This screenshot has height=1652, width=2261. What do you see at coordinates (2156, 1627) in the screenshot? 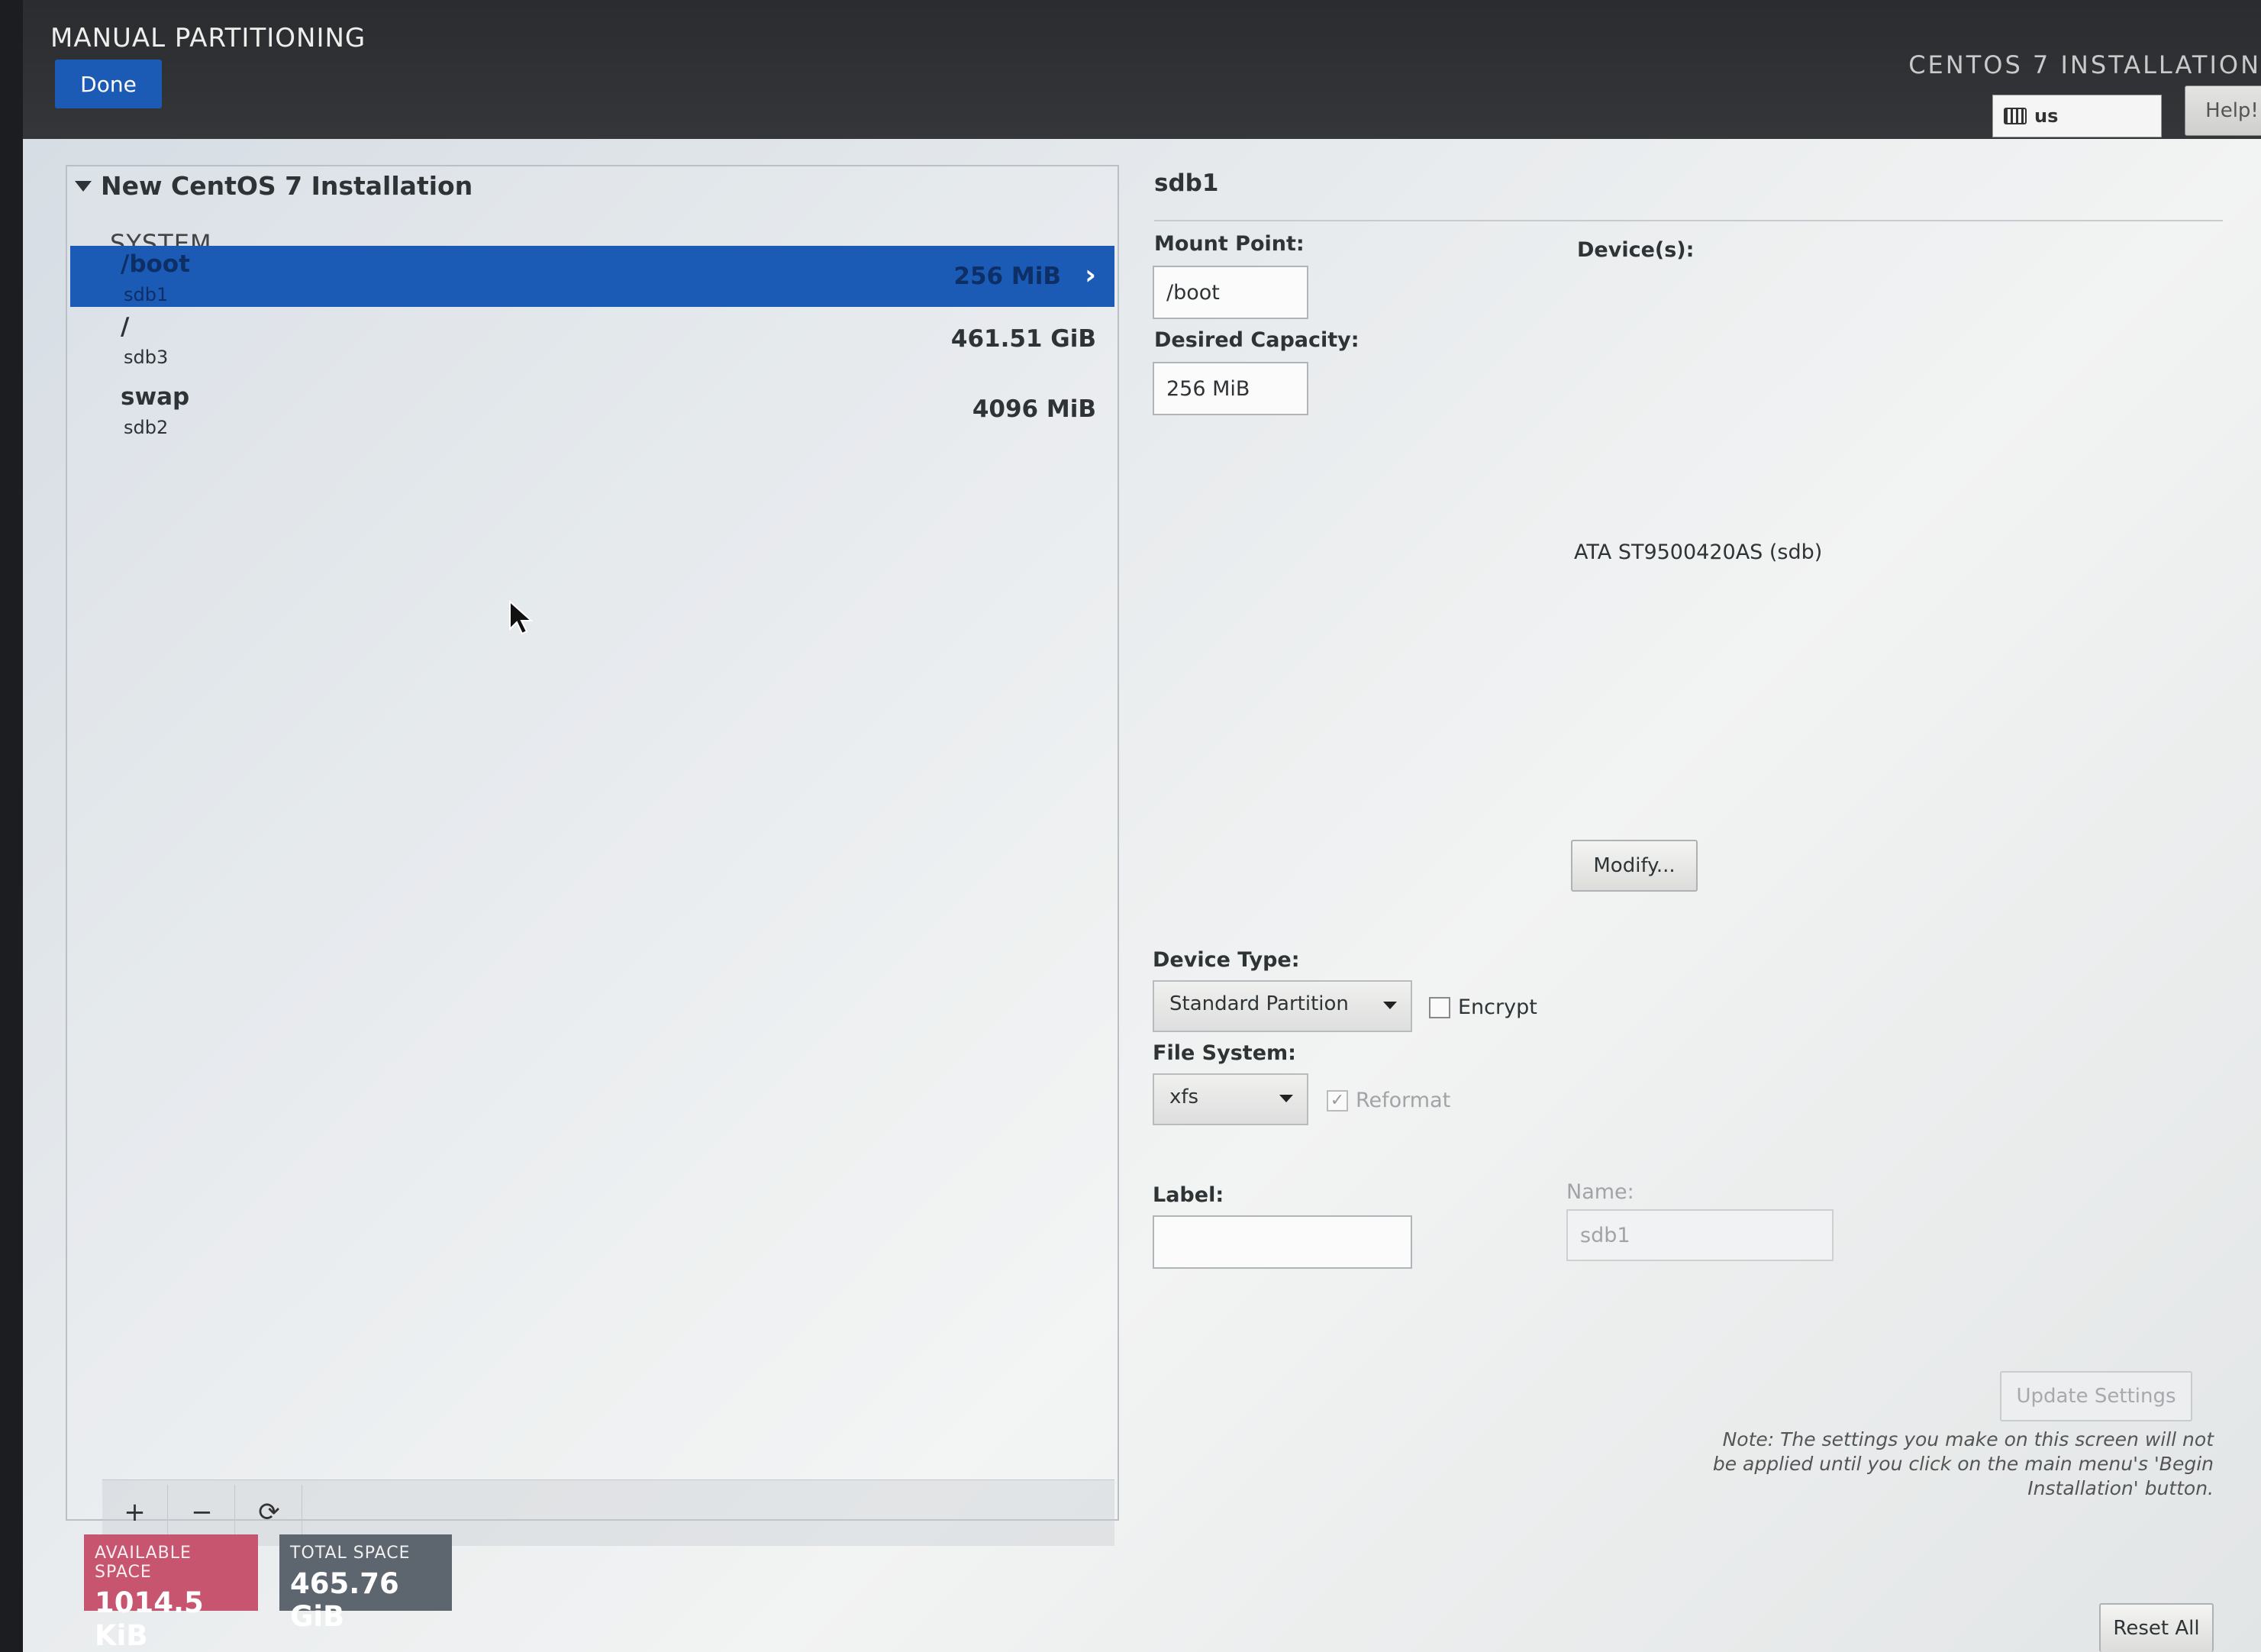
I see `reset-all-button: Reset All` at bounding box center [2156, 1627].